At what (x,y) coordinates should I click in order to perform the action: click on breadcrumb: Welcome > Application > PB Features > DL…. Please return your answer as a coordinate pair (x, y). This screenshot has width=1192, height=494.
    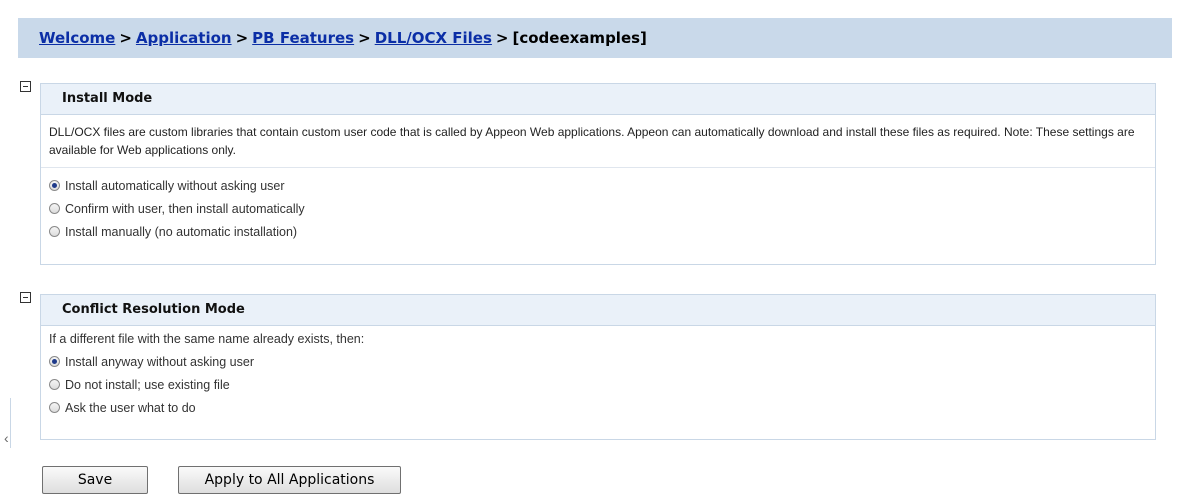
    Looking at the image, I should click on (595, 38).